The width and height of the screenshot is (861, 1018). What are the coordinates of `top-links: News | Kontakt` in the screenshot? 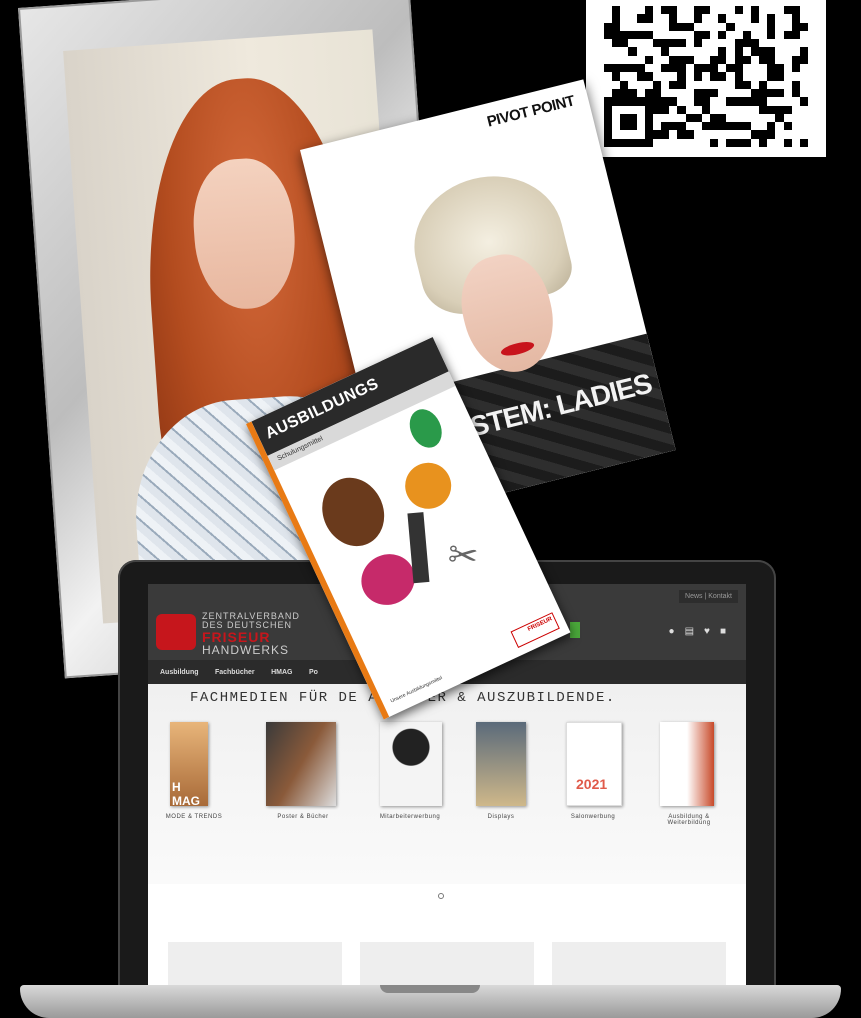 It's located at (708, 596).